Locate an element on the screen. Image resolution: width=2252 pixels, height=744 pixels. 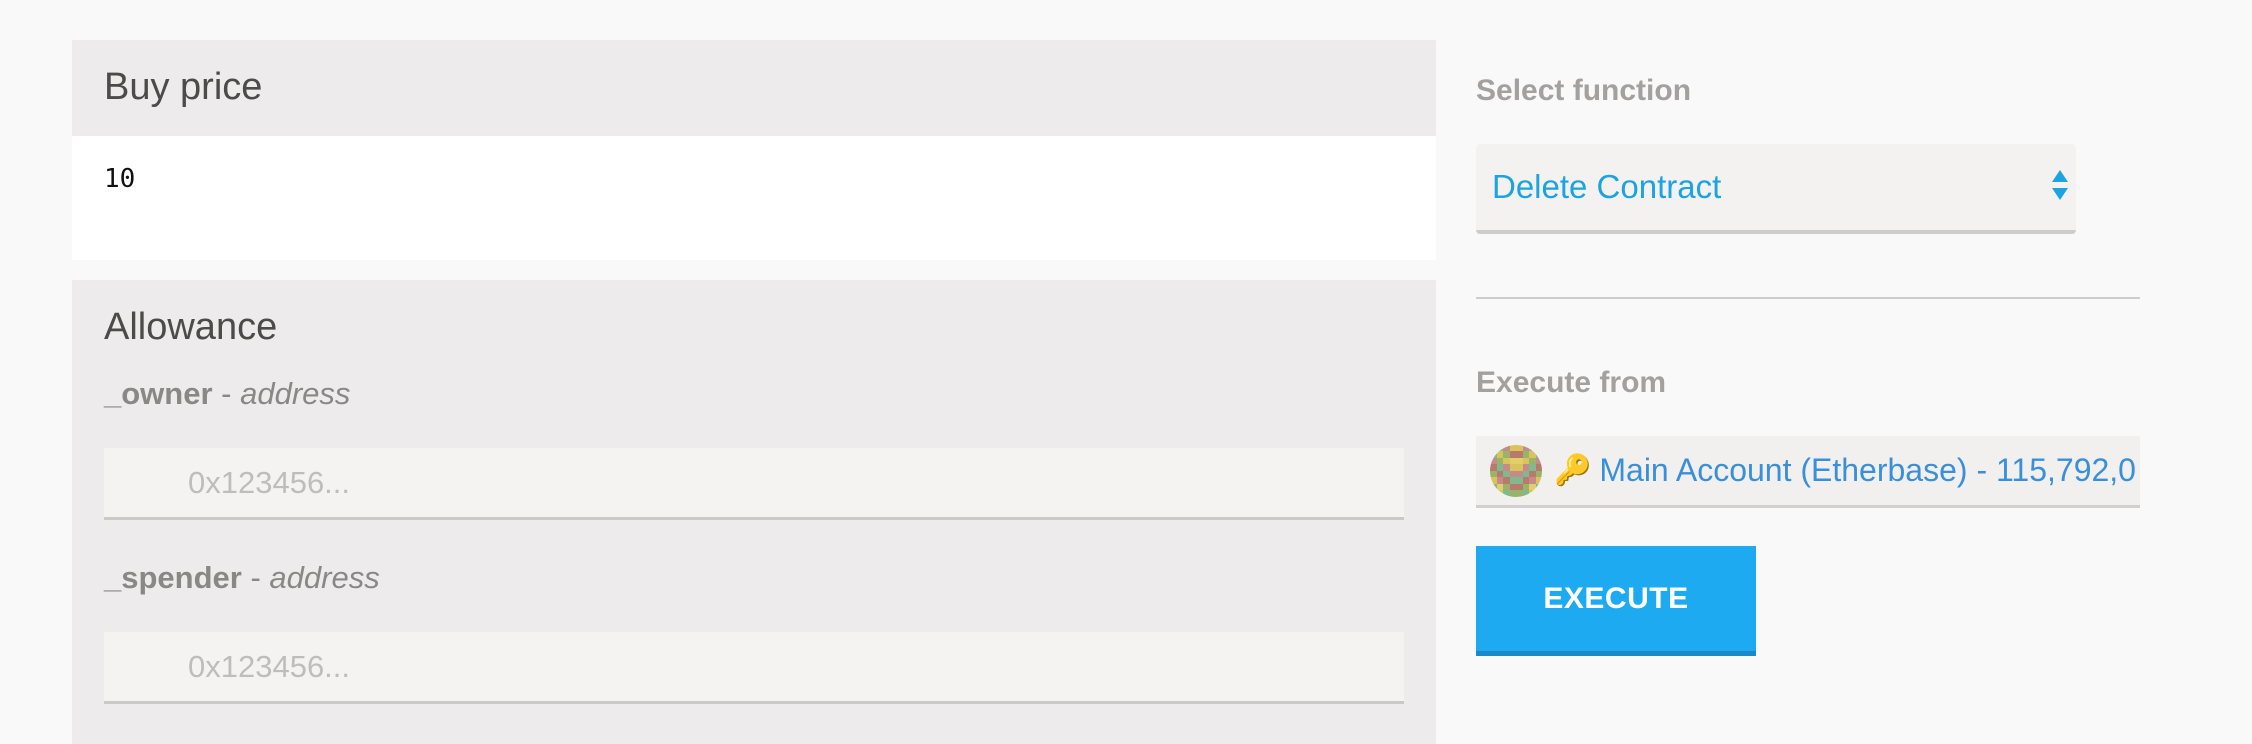
owner-param-type: address is located at coordinates (295, 393).